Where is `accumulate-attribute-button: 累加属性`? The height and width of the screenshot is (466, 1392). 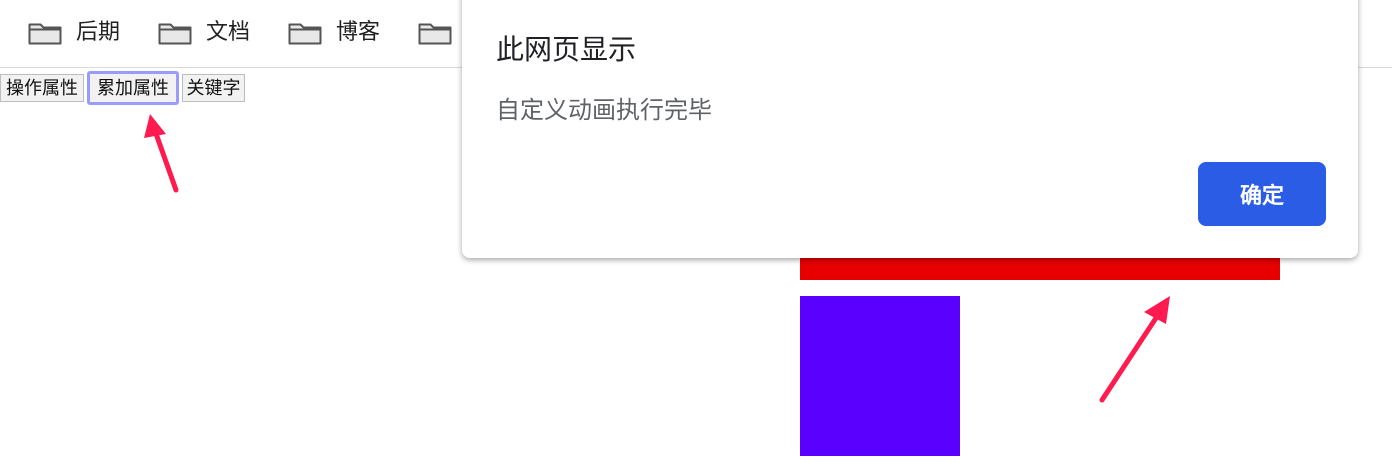 accumulate-attribute-button: 累加属性 is located at coordinates (133, 88).